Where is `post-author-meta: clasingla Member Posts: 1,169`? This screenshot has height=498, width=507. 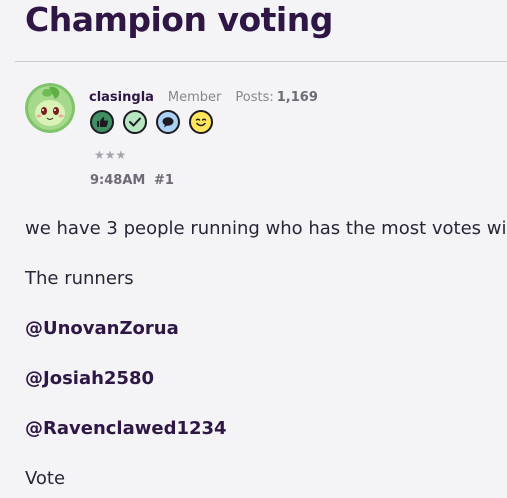 post-author-meta: clasingla Member Posts: 1,169 is located at coordinates (203, 97).